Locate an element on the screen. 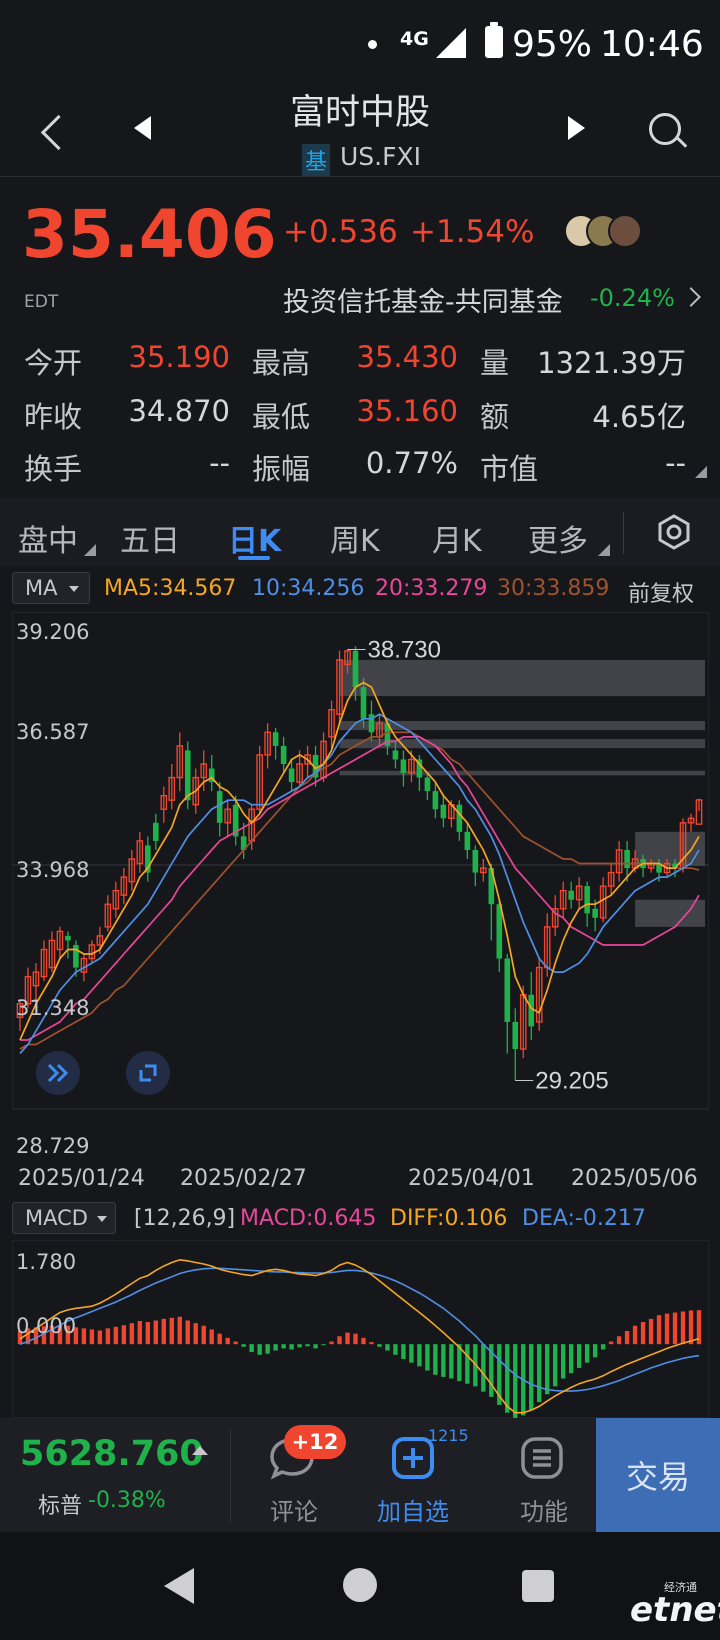  tab-daily-k: 日K is located at coordinates (254, 538).